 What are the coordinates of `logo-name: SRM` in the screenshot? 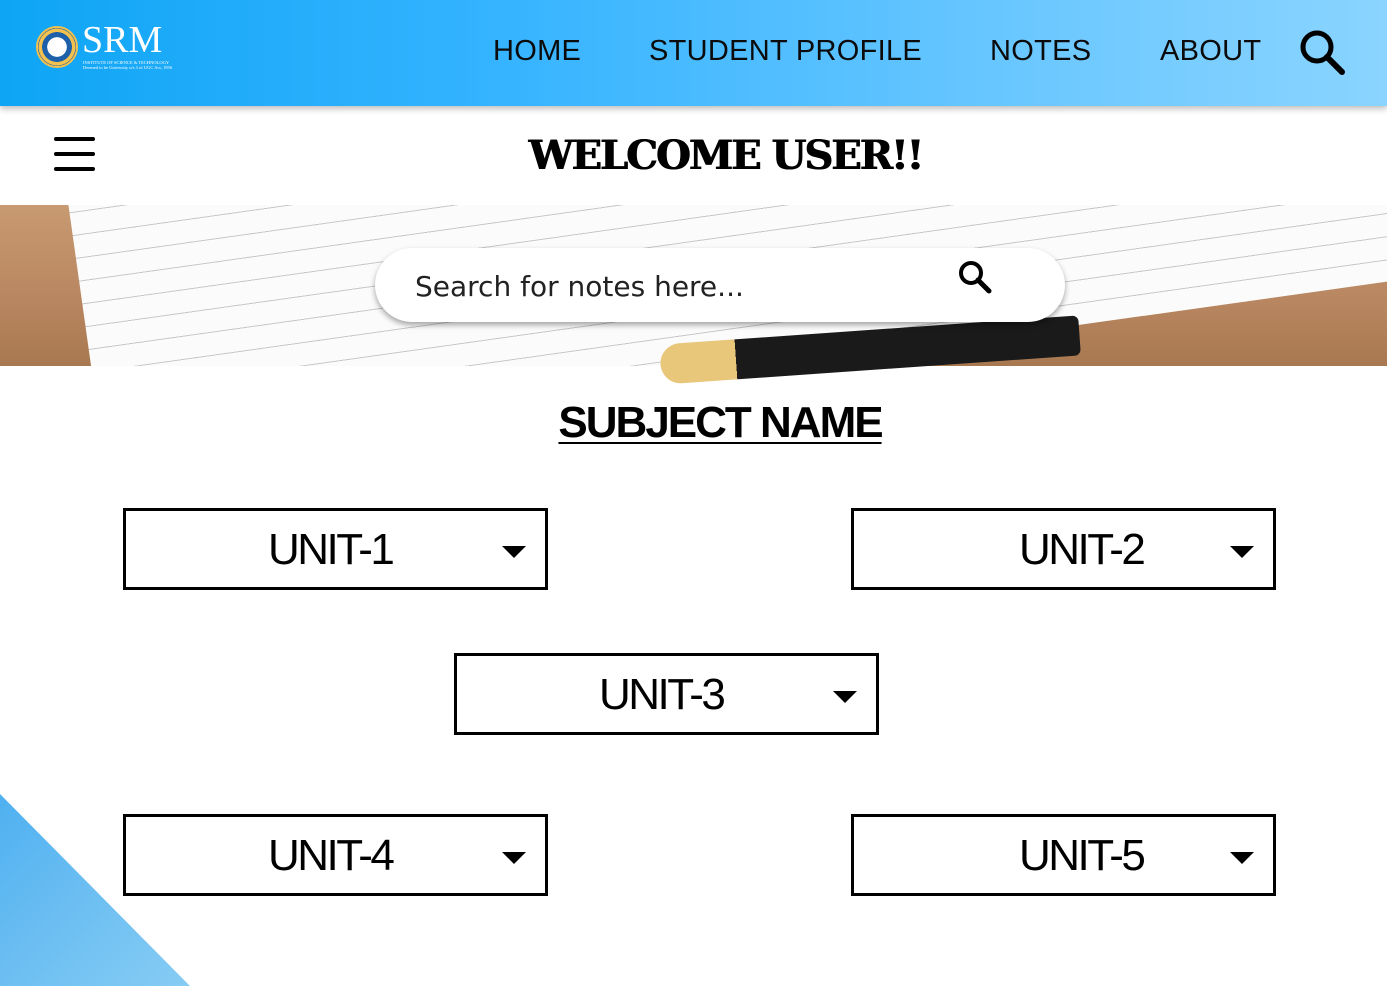 It's located at (122, 40).